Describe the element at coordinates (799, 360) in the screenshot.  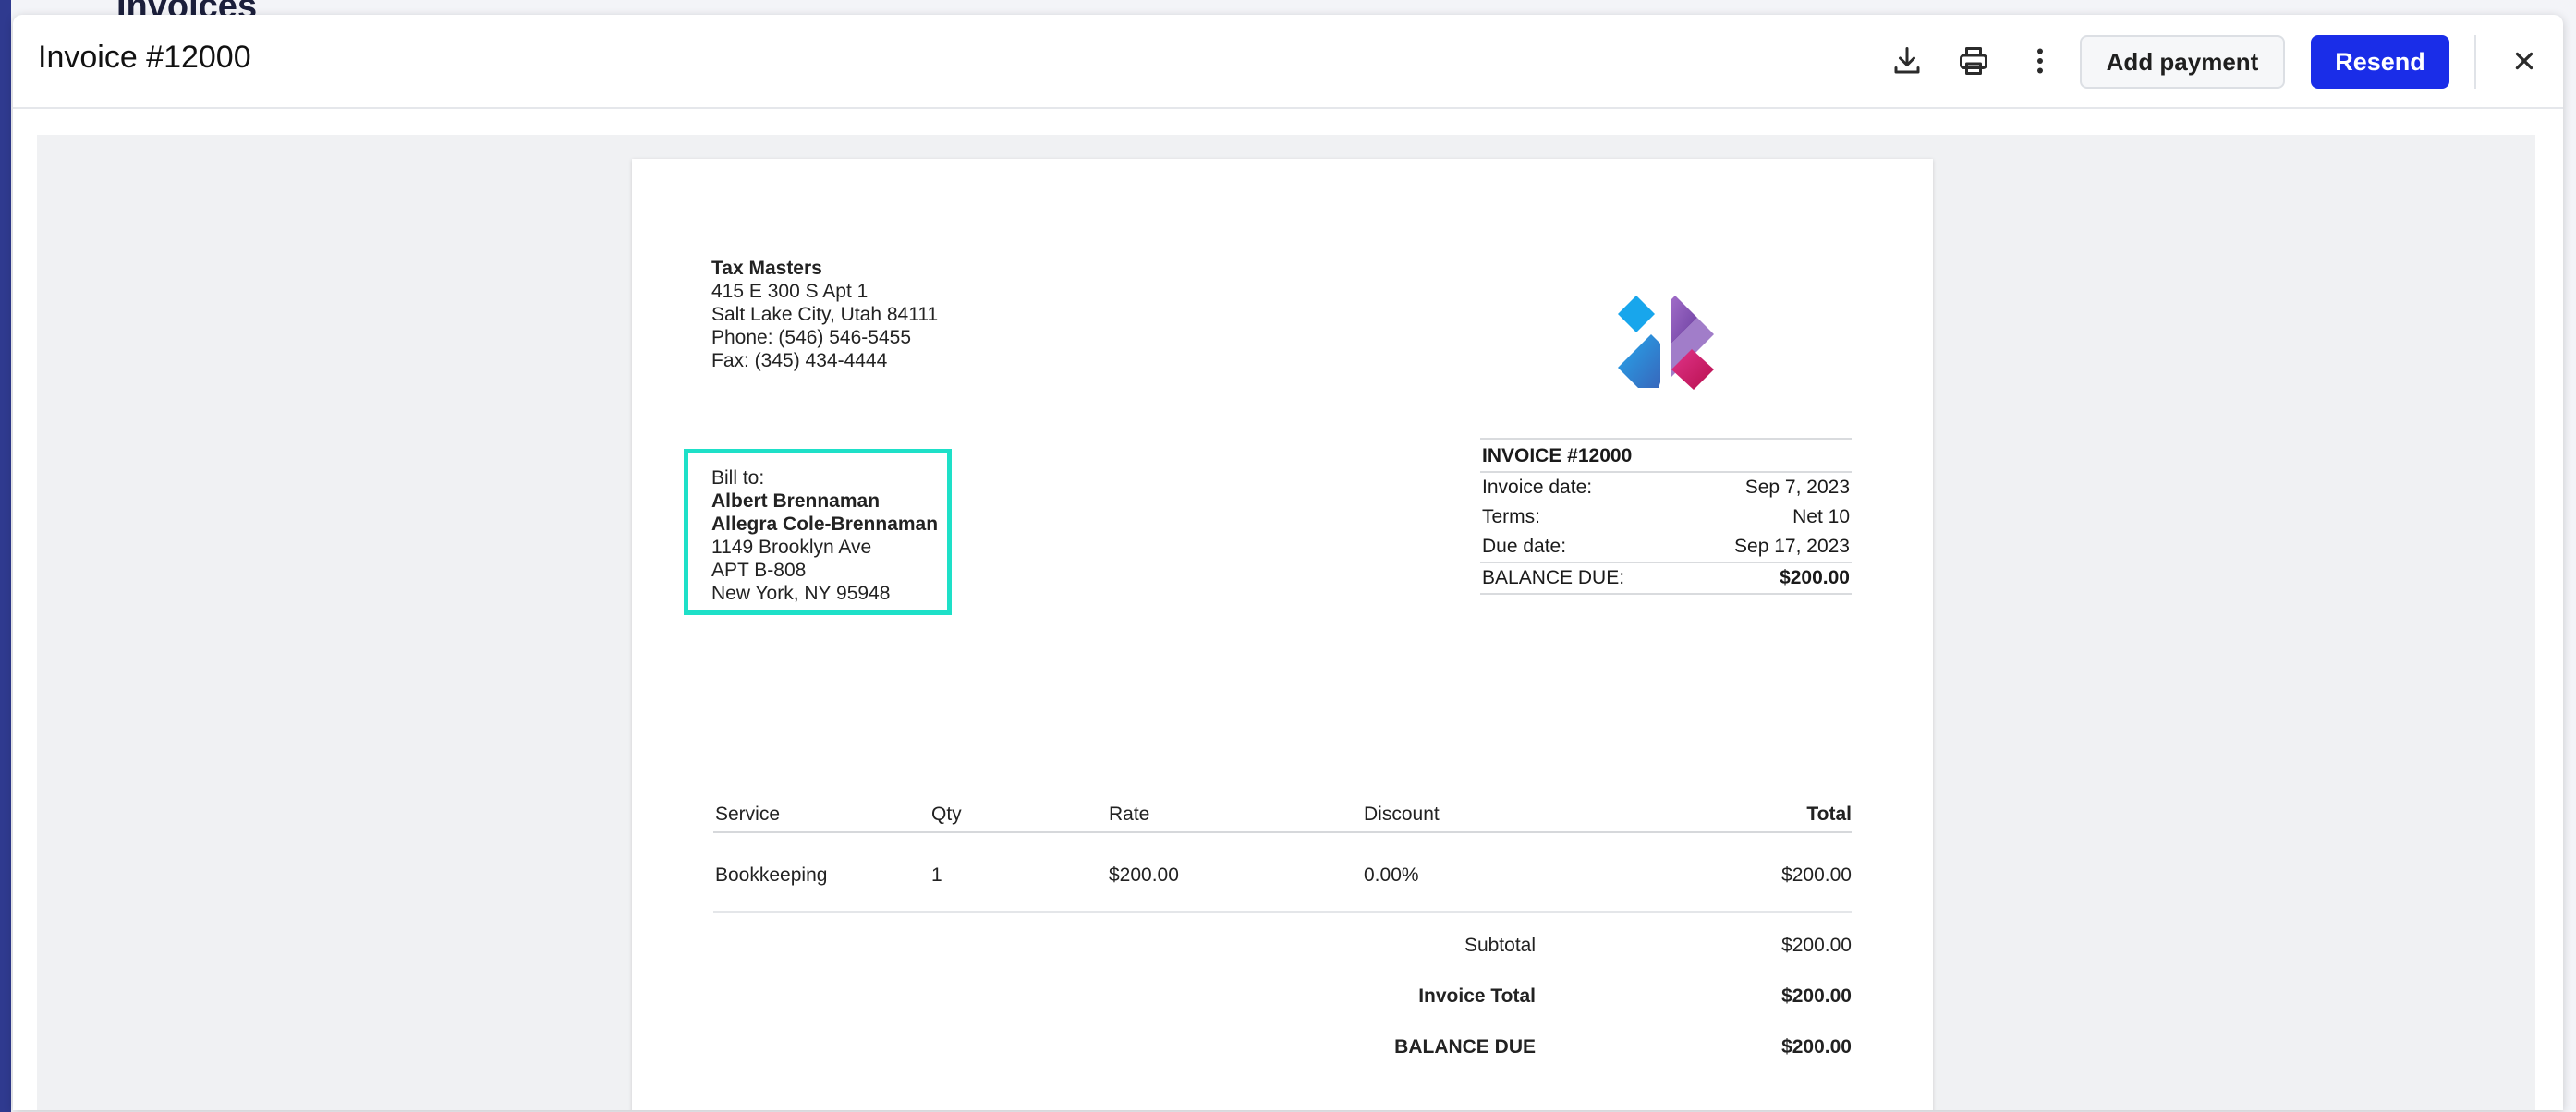
I see `company-fax: Fax: (345) 434-4444` at that location.